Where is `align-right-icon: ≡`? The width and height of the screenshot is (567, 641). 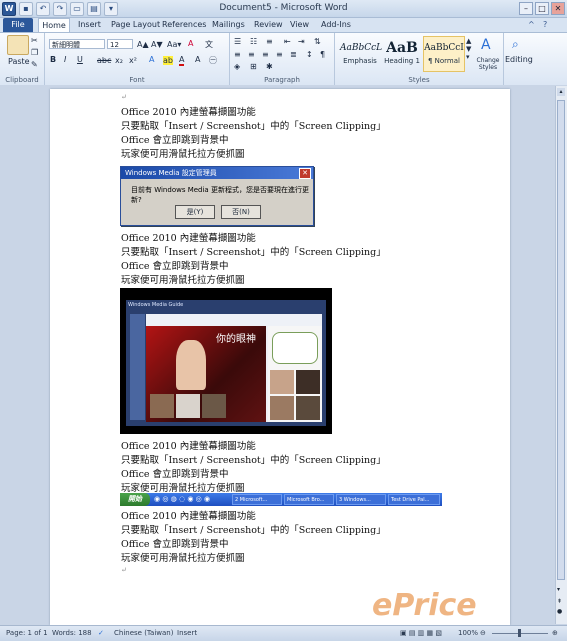
align-right-icon: ≡ is located at coordinates (265, 54).